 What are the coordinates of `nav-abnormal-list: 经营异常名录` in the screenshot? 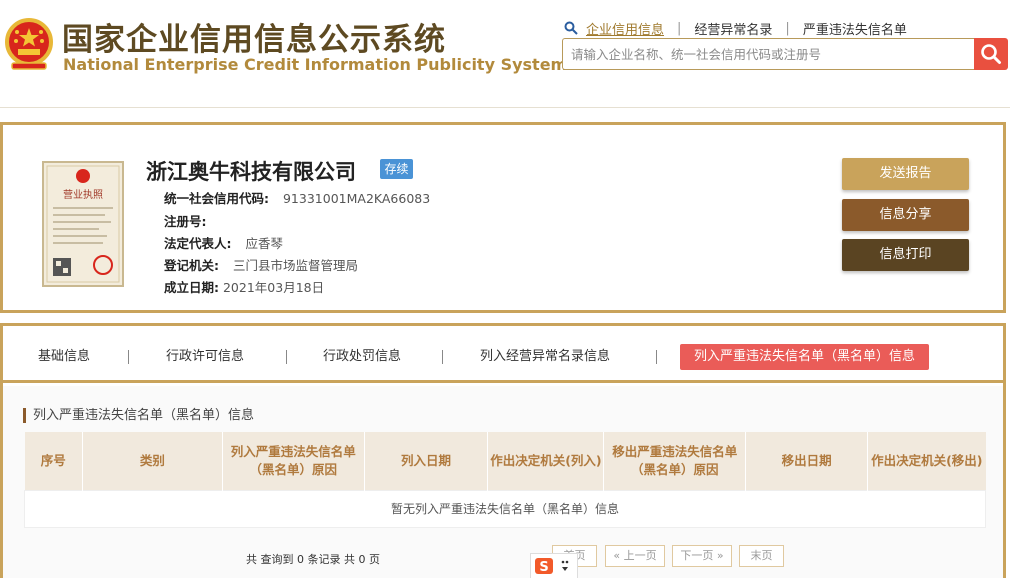 It's located at (733, 28).